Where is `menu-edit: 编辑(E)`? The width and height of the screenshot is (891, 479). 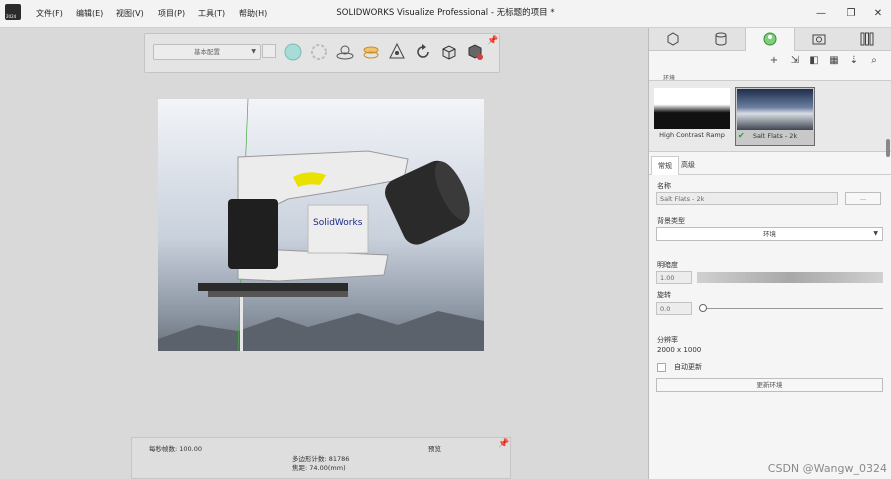 menu-edit: 编辑(E) is located at coordinates (89, 13).